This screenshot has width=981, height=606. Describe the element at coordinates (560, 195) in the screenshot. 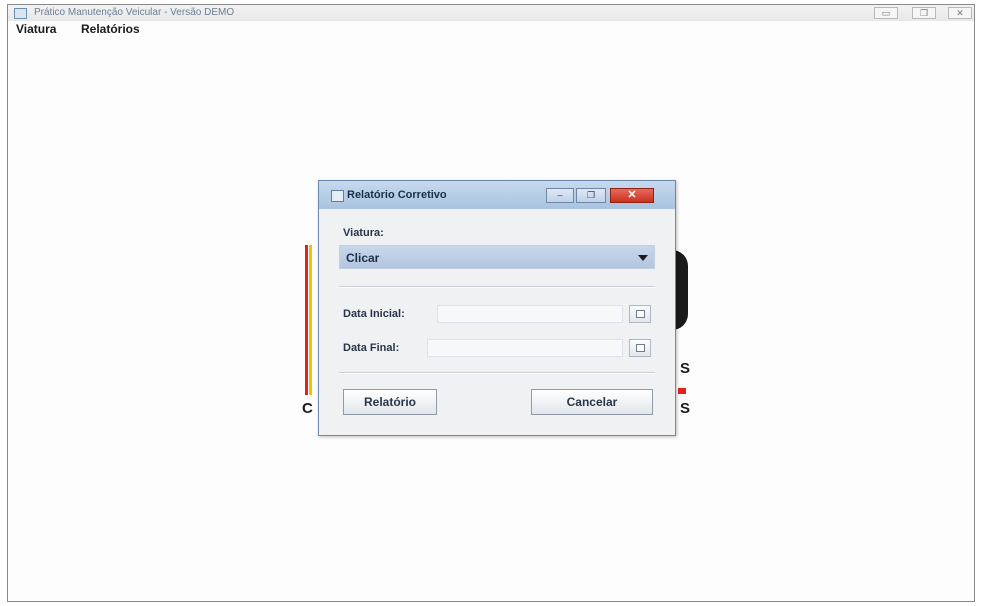

I see `dialog-minimize-button: –` at that location.